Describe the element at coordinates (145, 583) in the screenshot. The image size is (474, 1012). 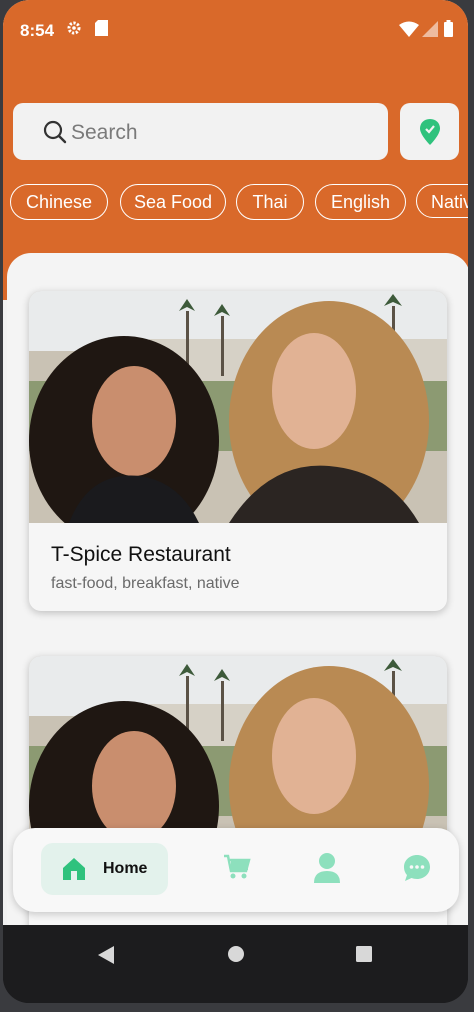
I see `restaurant-tags: fast-food, breakfast, native` at that location.